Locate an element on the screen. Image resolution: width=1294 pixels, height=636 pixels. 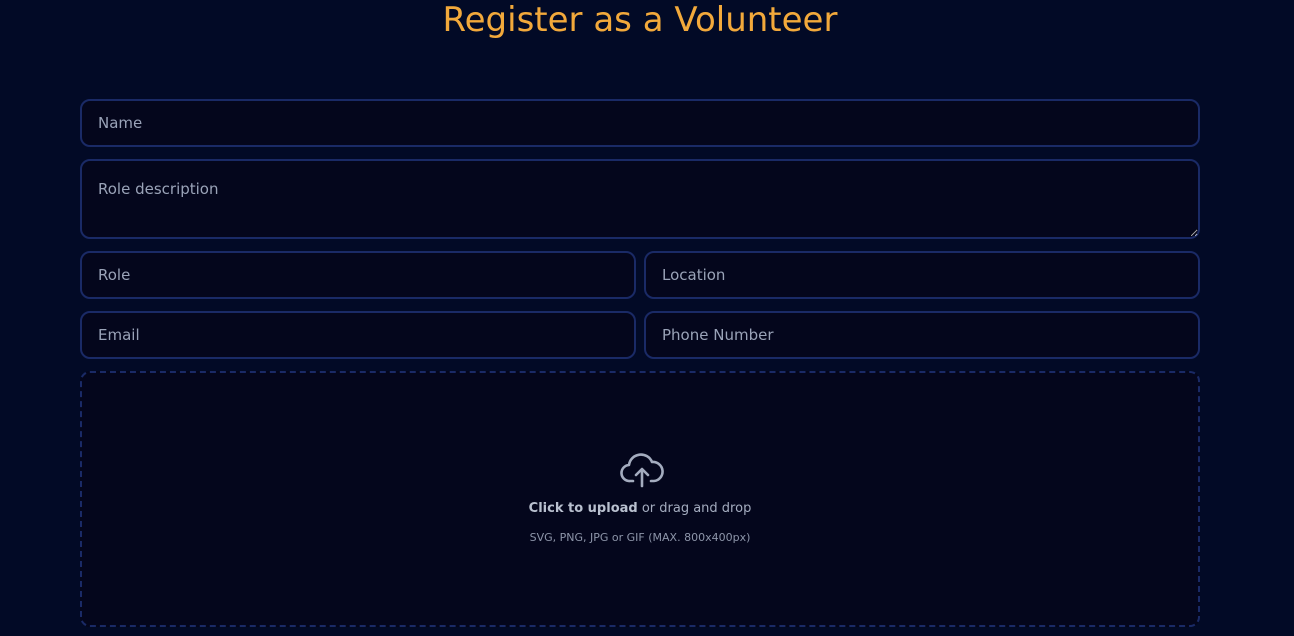
cloud-upload-icon is located at coordinates (642, 470).